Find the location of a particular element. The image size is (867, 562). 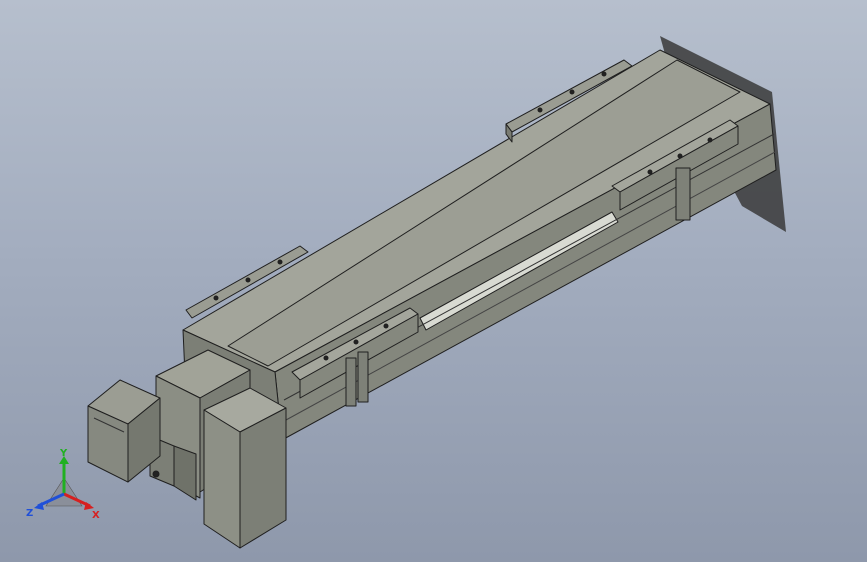

z-axis-label: Z is located at coordinates (29, 513).